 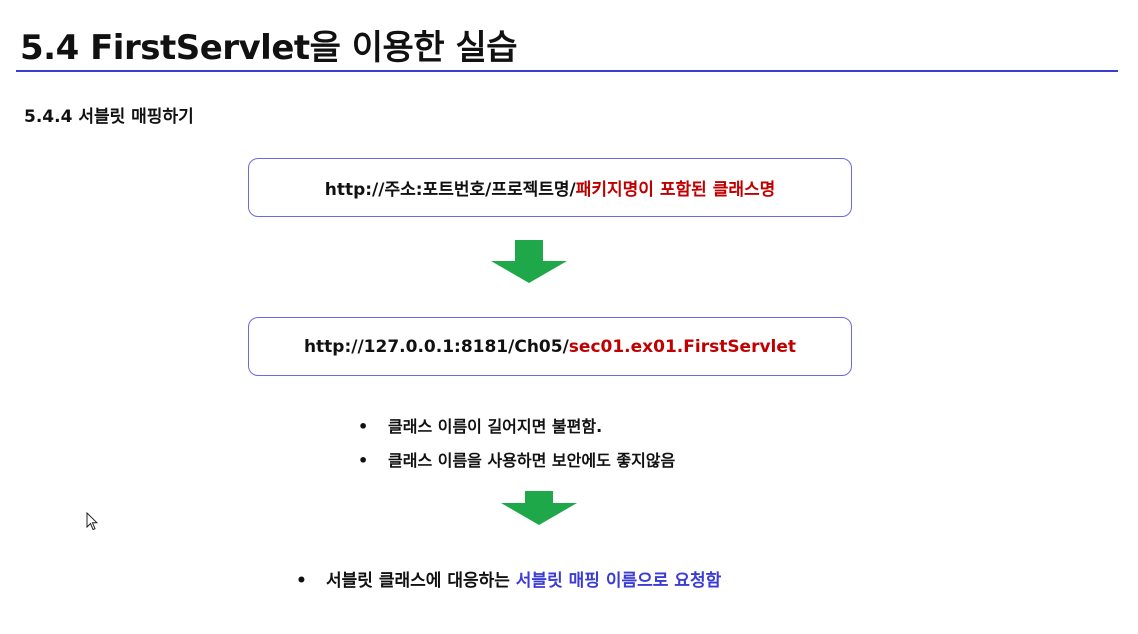 I want to click on mouse-pointer-icon, so click(x=92, y=523).